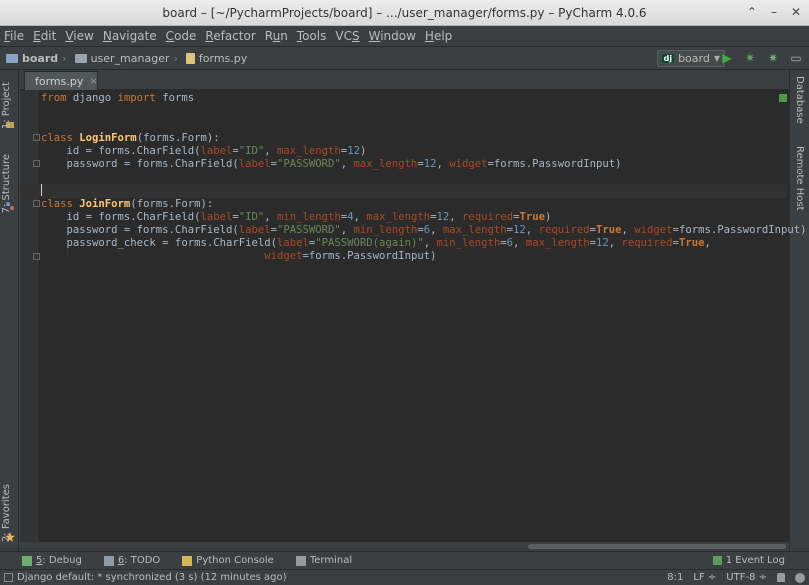 Image resolution: width=809 pixels, height=585 pixels. Describe the element at coordinates (6, 183) in the screenshot. I see `tool-tab-structure: 7: Structure` at that location.